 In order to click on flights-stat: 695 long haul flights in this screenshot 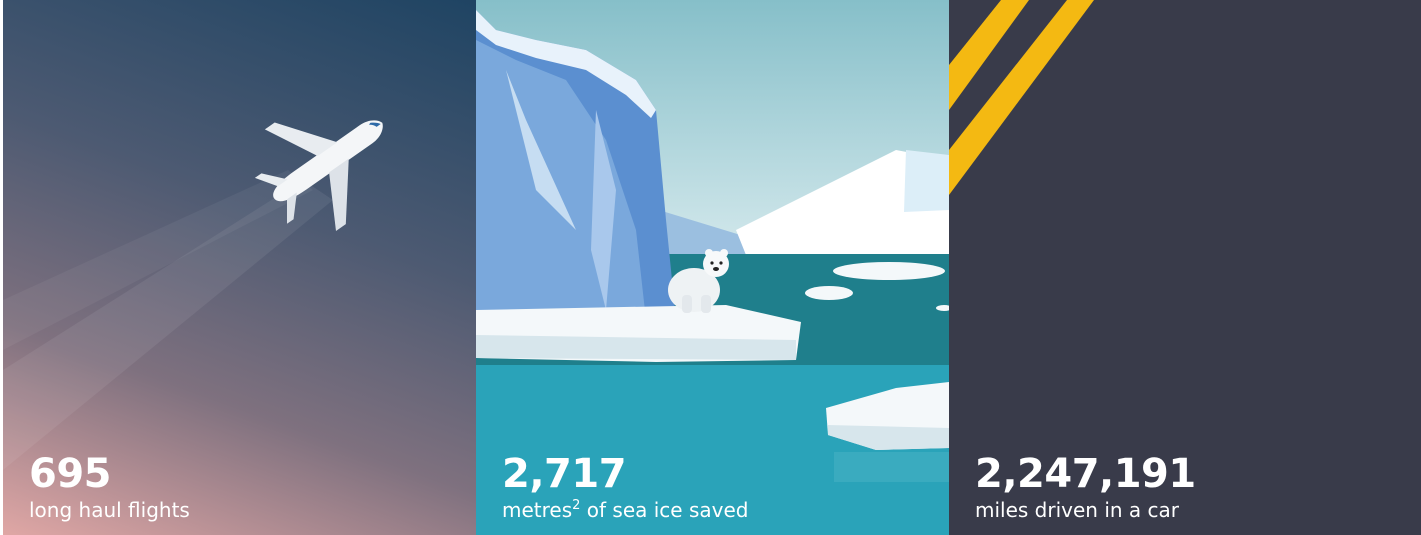, I will do `click(109, 488)`.